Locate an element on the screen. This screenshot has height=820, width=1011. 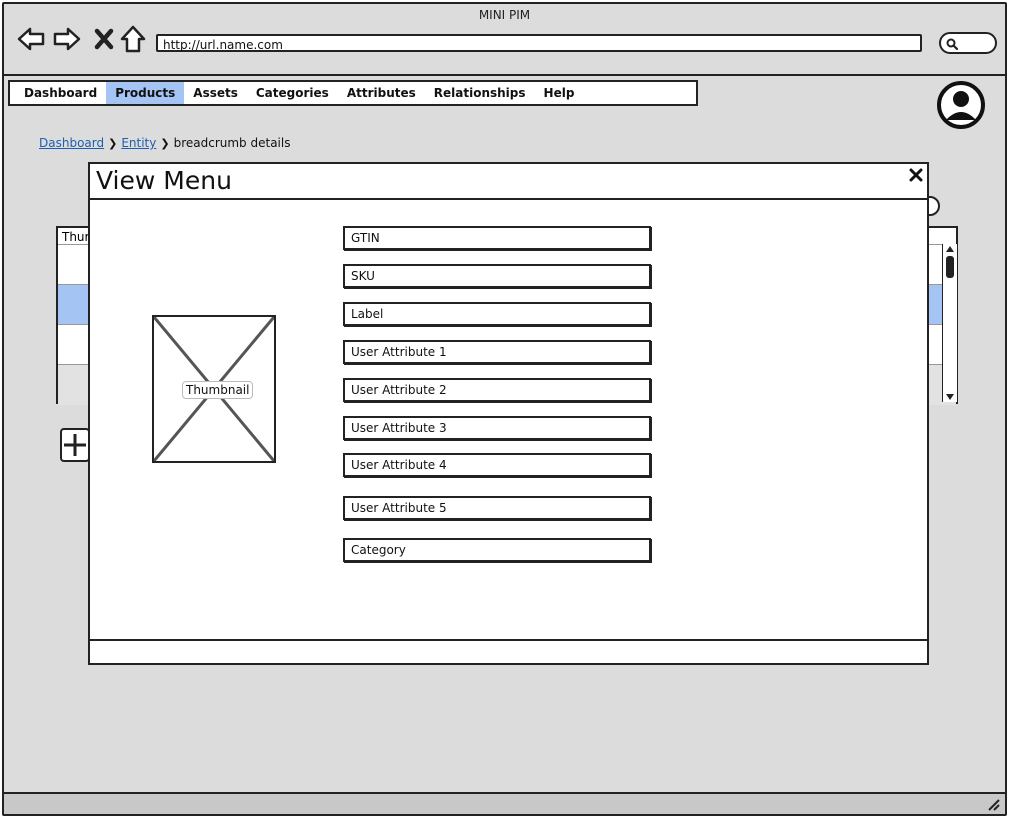
thumbnail-label: Thumbnail is located at coordinates (218, 390).